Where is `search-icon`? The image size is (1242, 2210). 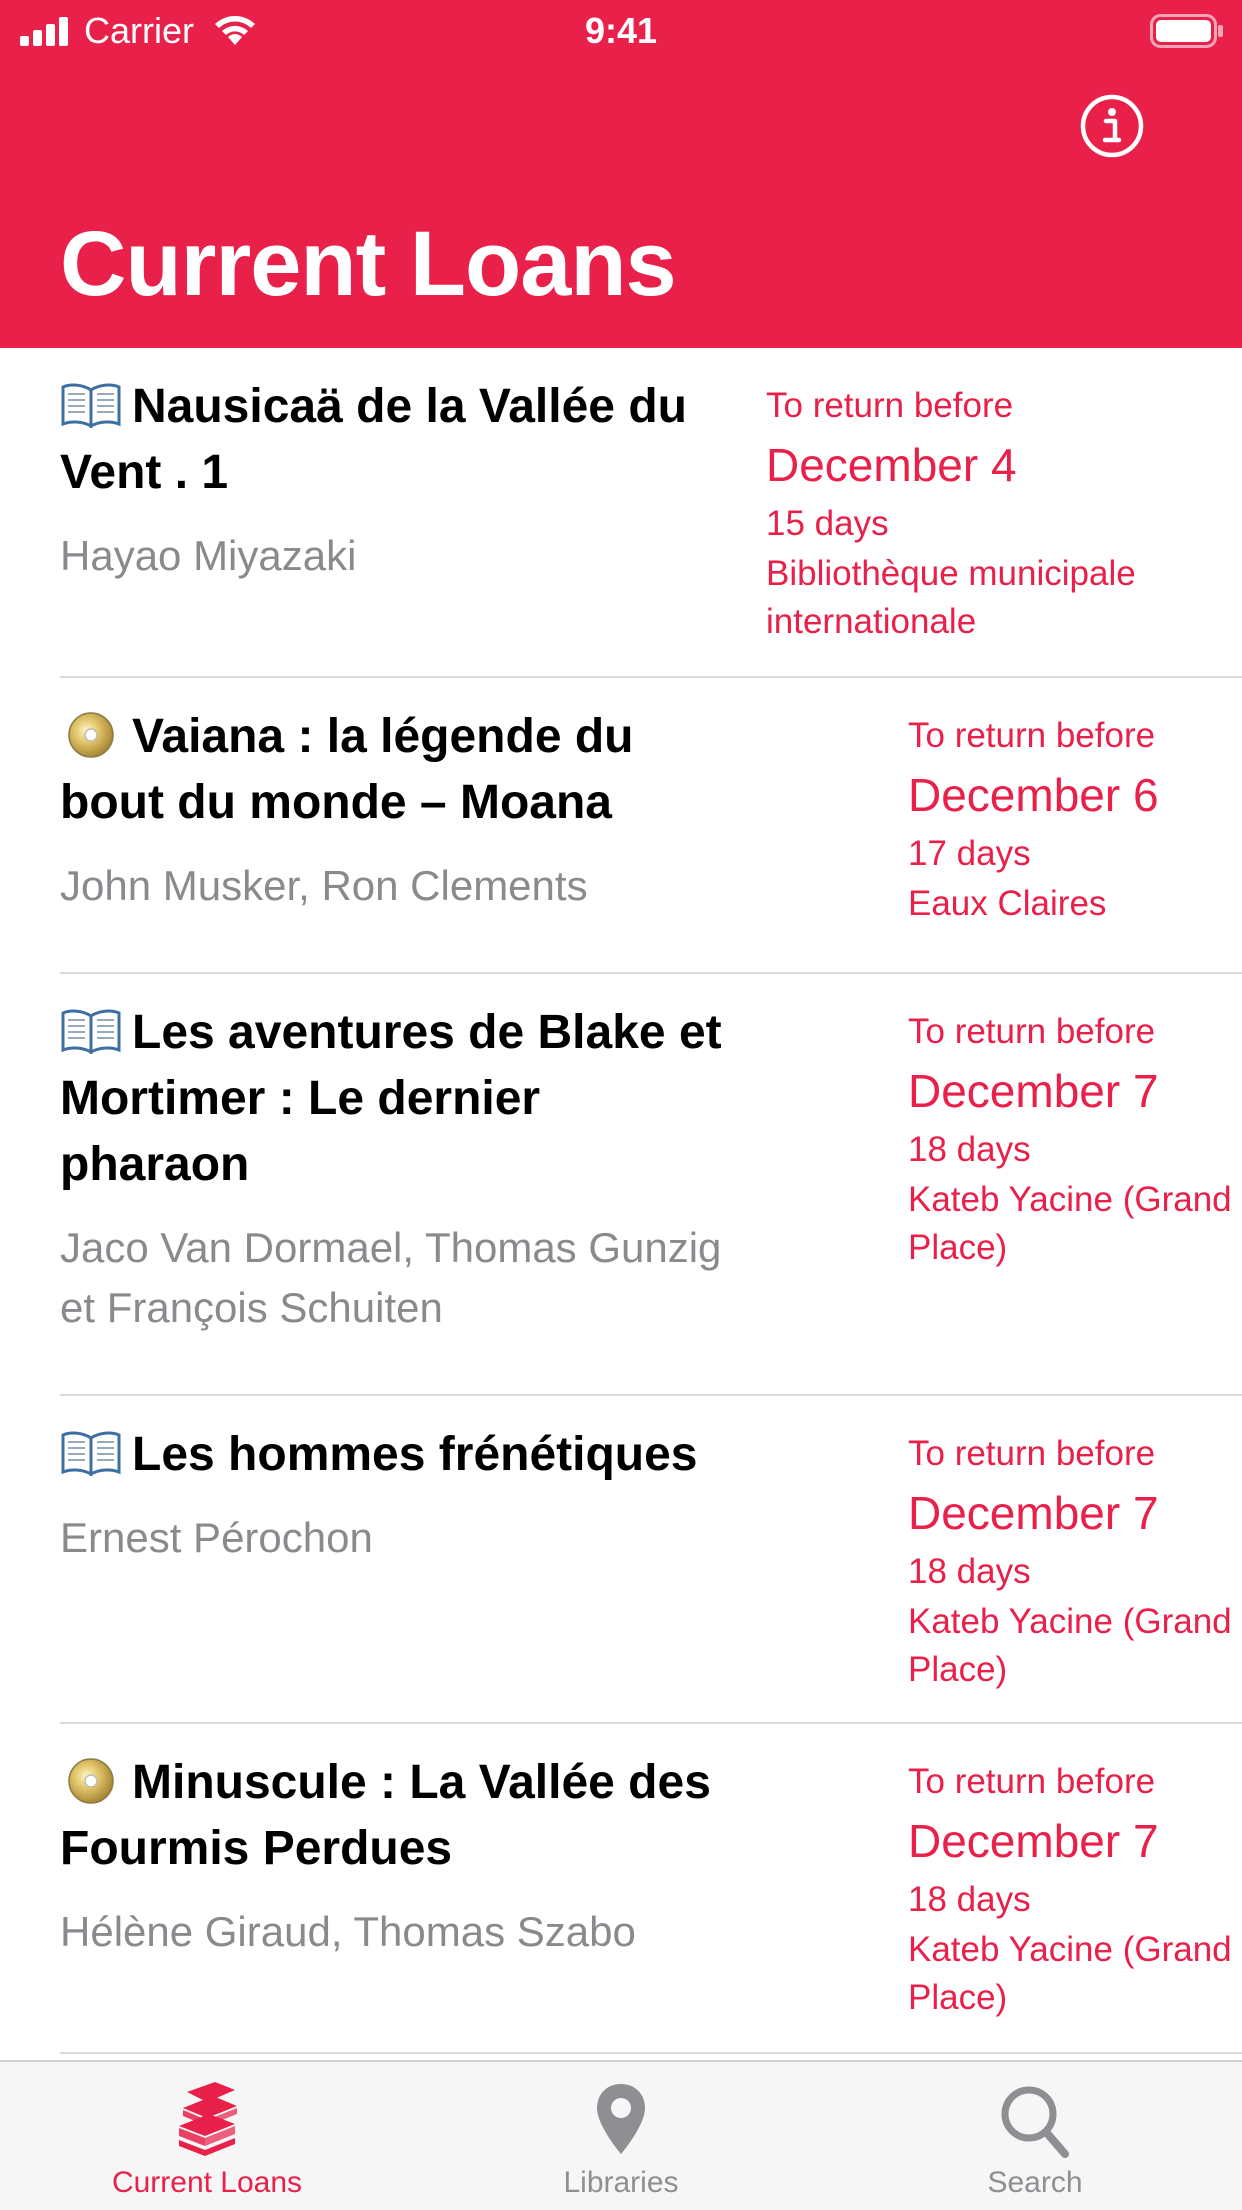 search-icon is located at coordinates (1035, 2122).